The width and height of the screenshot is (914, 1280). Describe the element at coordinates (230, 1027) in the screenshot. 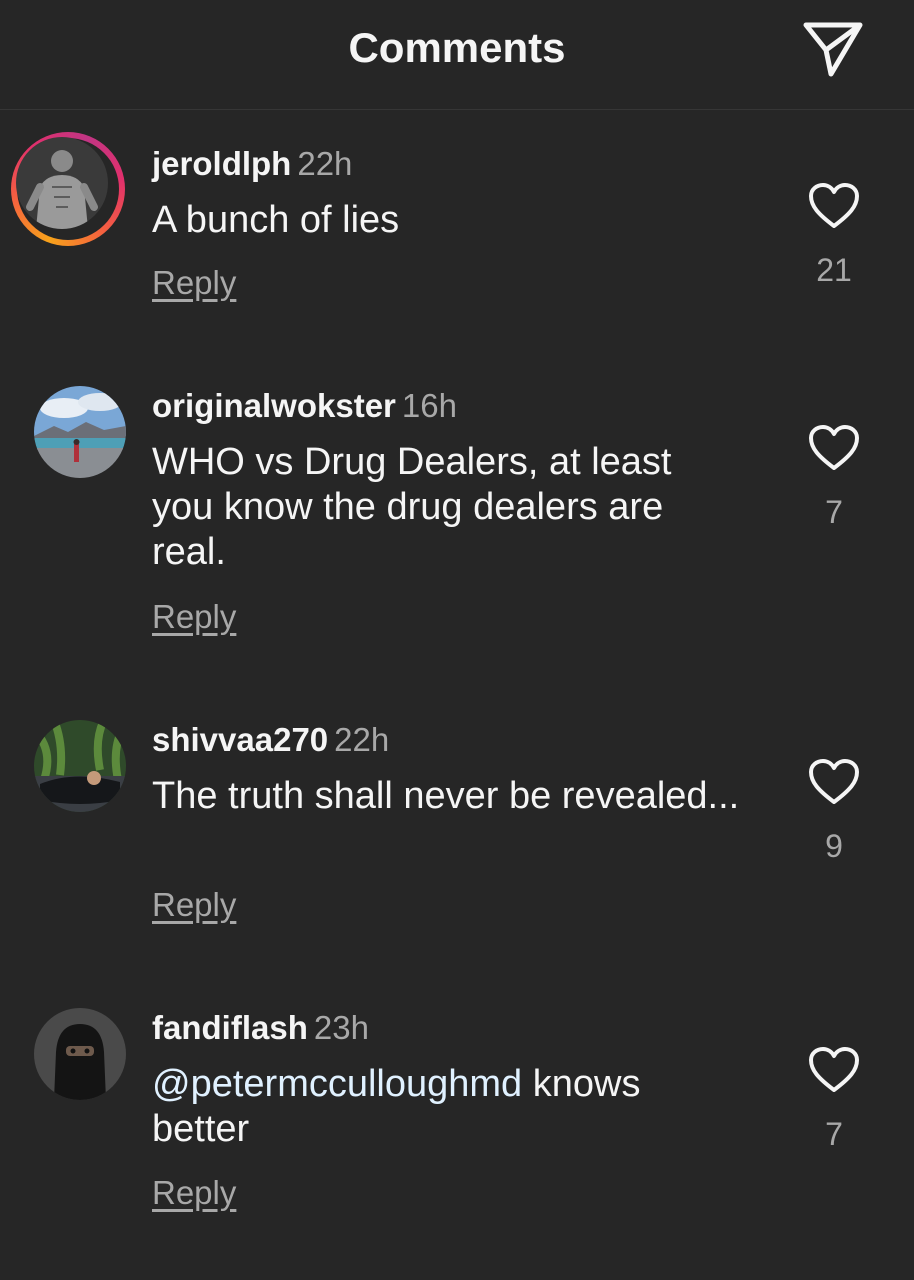

I see `comment-username: fandiflash` at that location.